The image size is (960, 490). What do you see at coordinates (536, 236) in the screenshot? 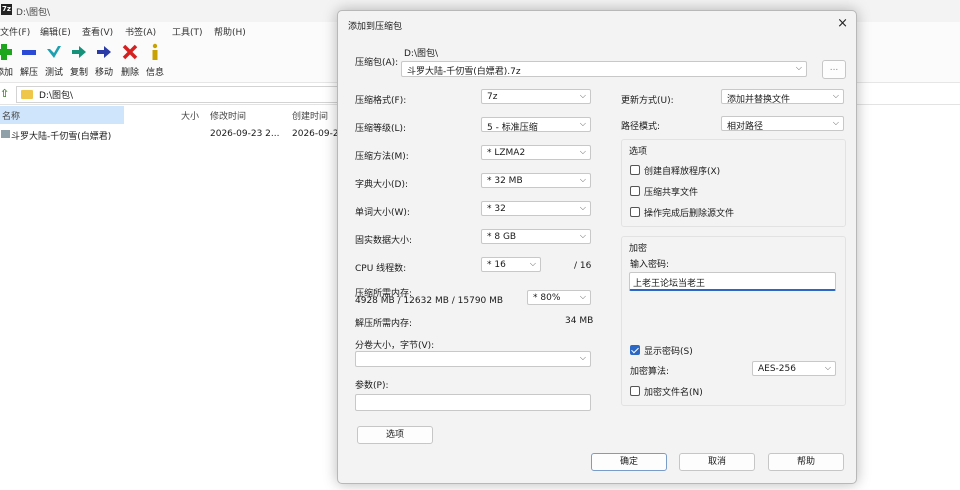
I see `solid-select: * 8 GB ⌵` at bounding box center [536, 236].